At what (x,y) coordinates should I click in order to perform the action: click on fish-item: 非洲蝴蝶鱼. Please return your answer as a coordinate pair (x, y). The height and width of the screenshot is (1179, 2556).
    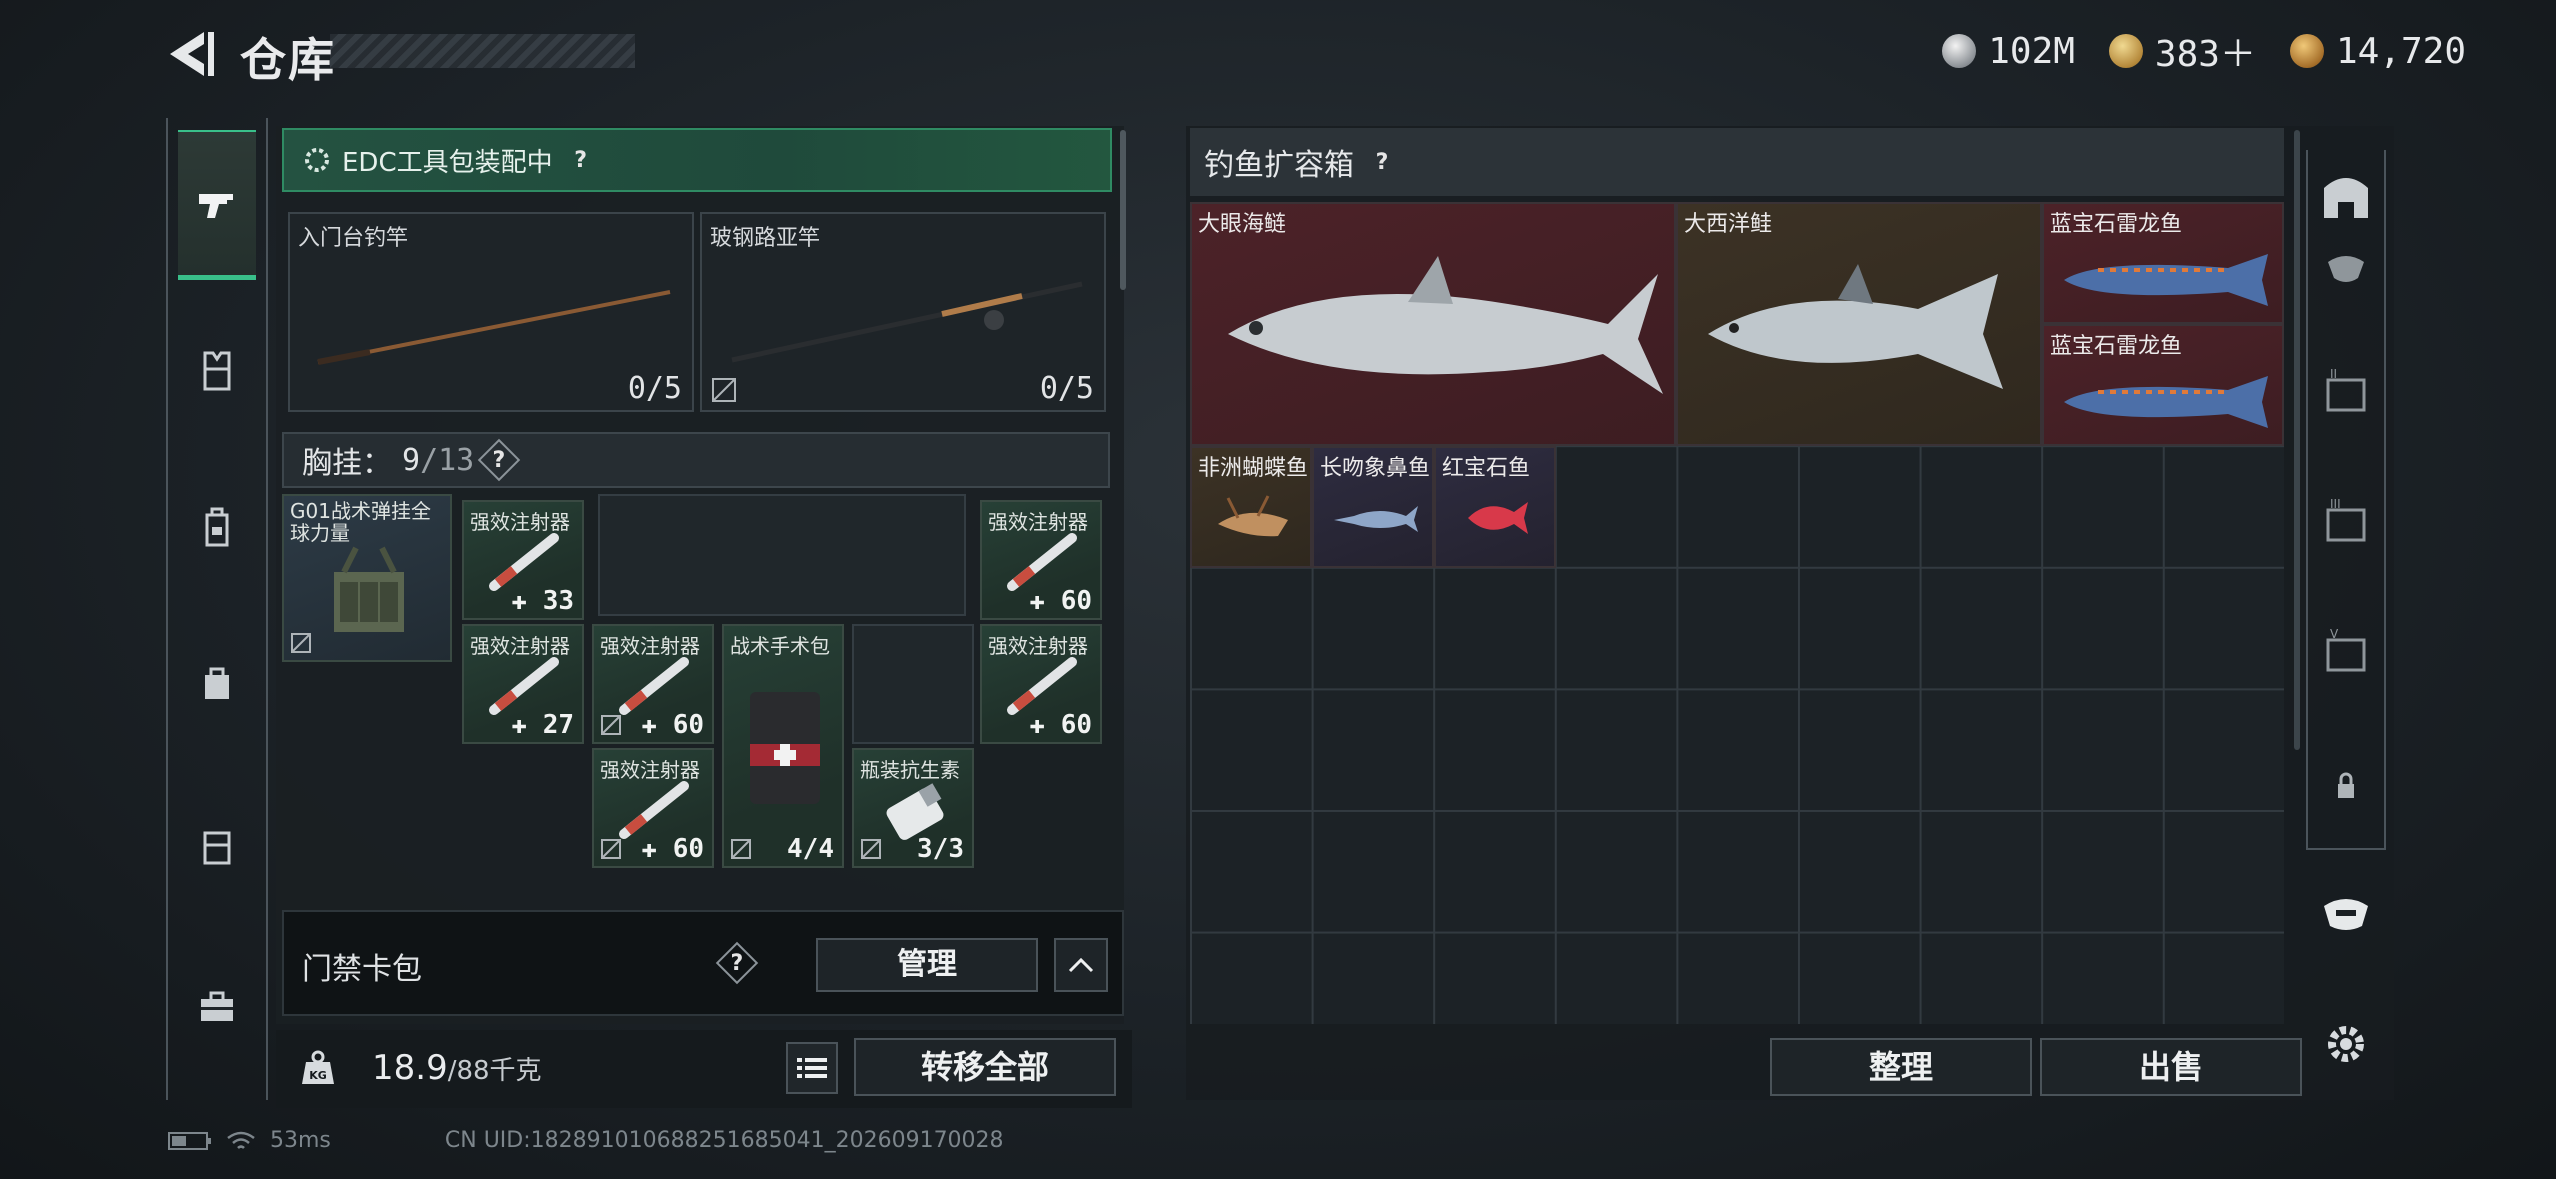
    Looking at the image, I should click on (1251, 507).